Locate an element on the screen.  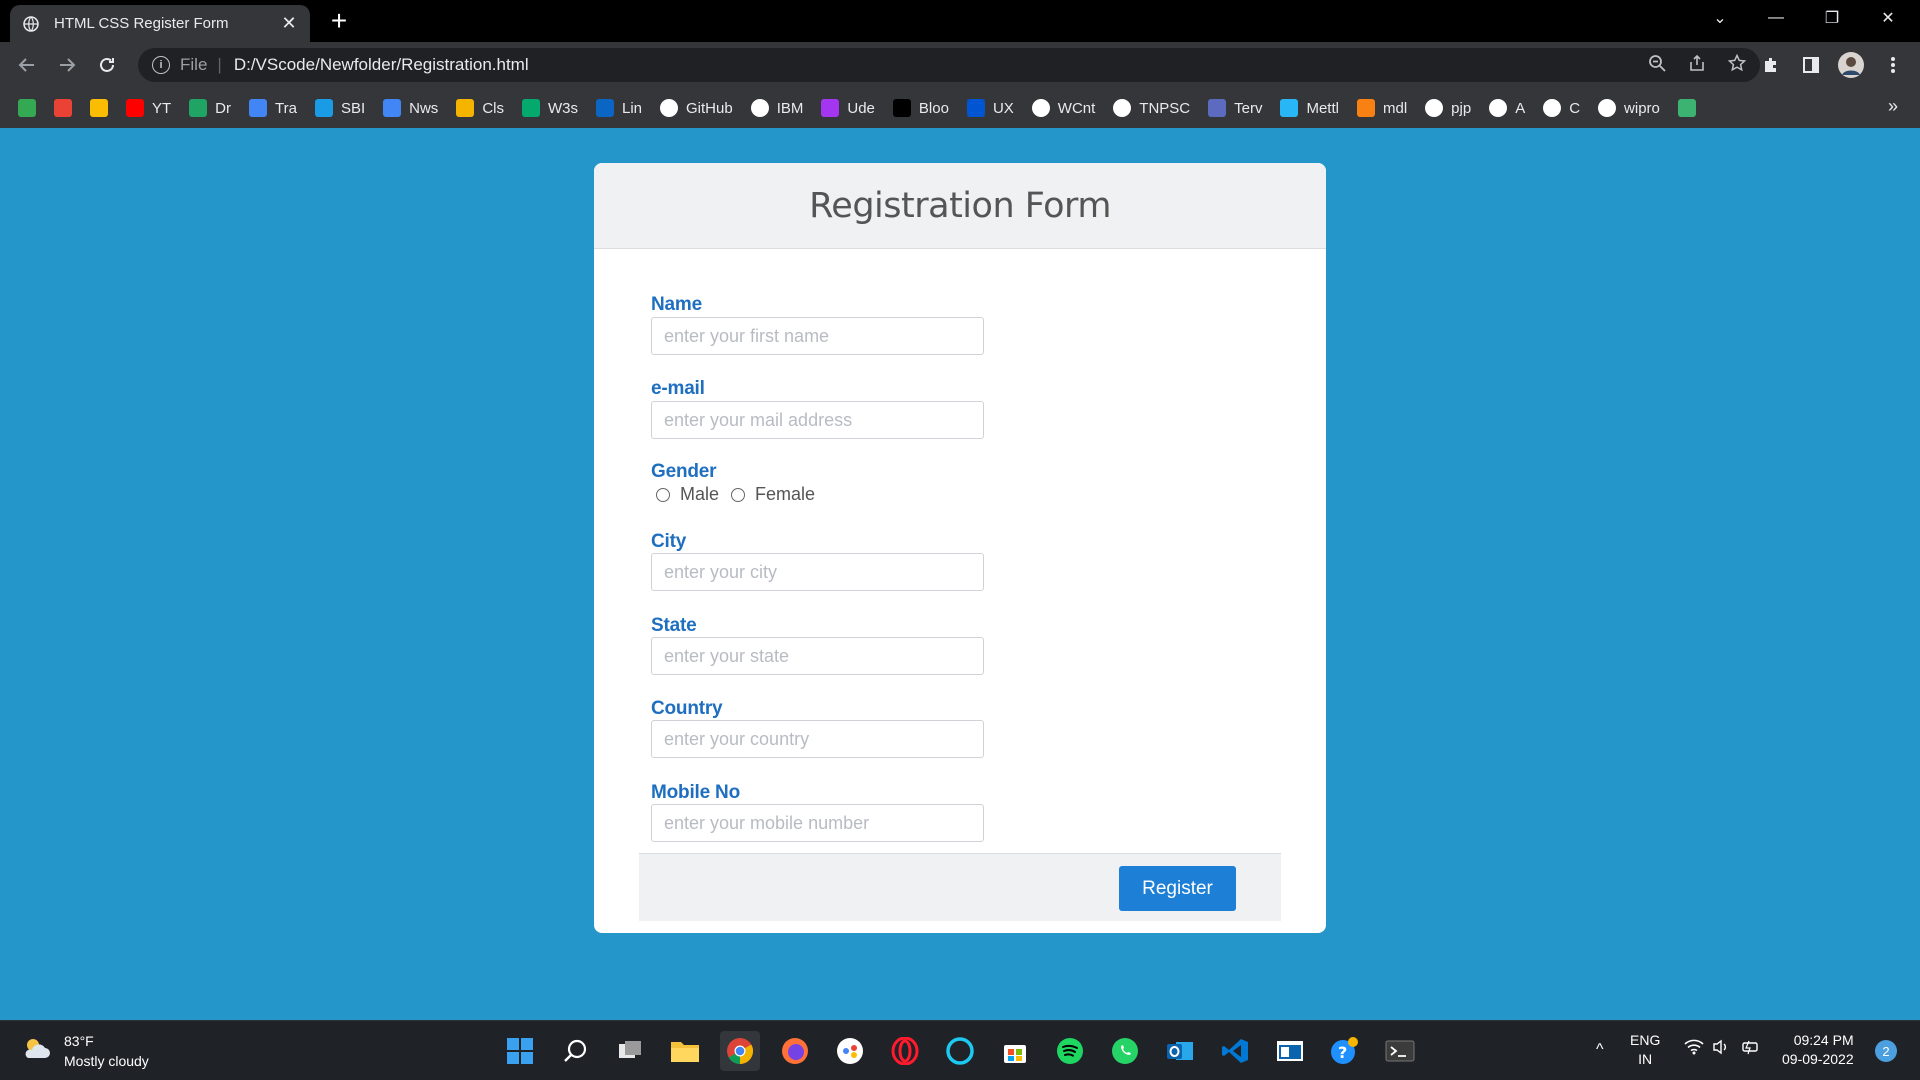
gender-options: Male Female is located at coordinates (741, 494).